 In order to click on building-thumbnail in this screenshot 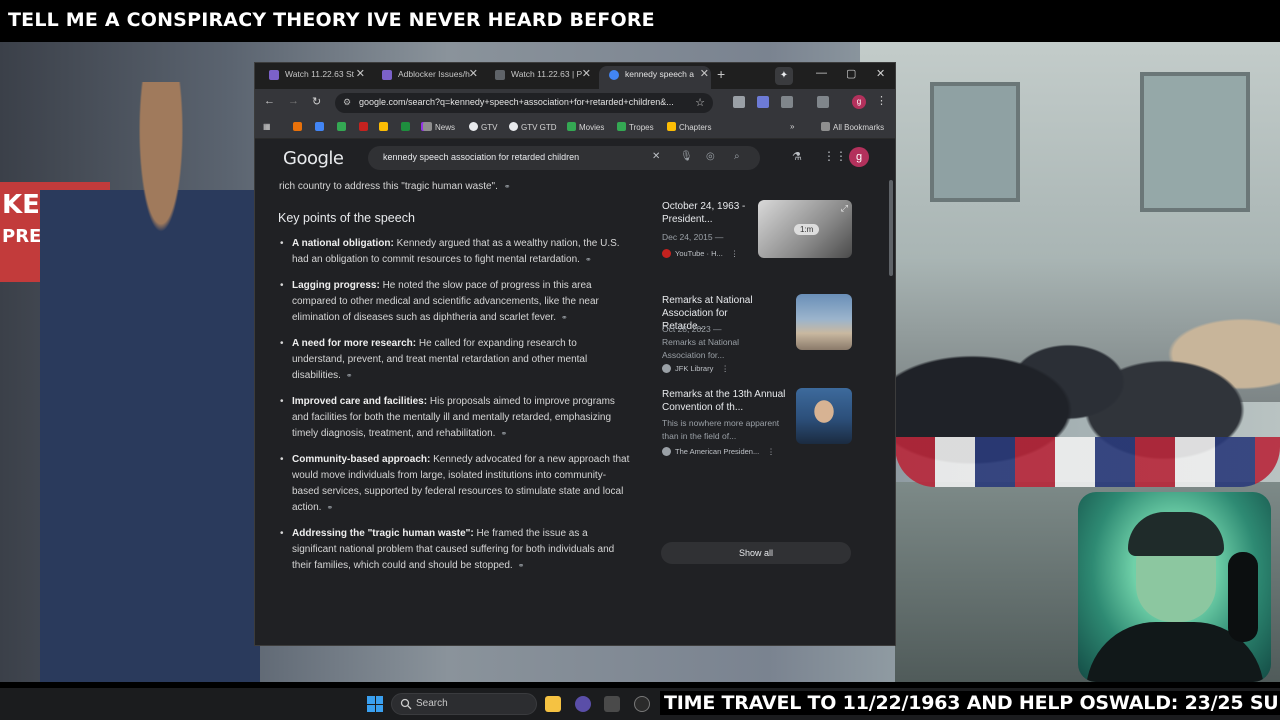, I will do `click(824, 322)`.